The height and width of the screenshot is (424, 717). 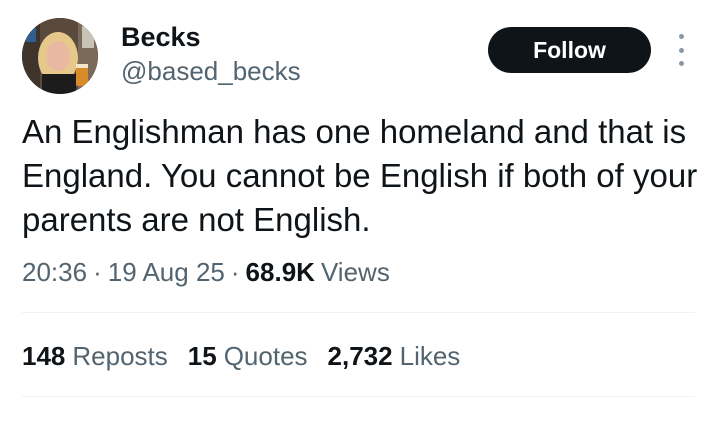 I want to click on avatar, so click(x=60, y=56).